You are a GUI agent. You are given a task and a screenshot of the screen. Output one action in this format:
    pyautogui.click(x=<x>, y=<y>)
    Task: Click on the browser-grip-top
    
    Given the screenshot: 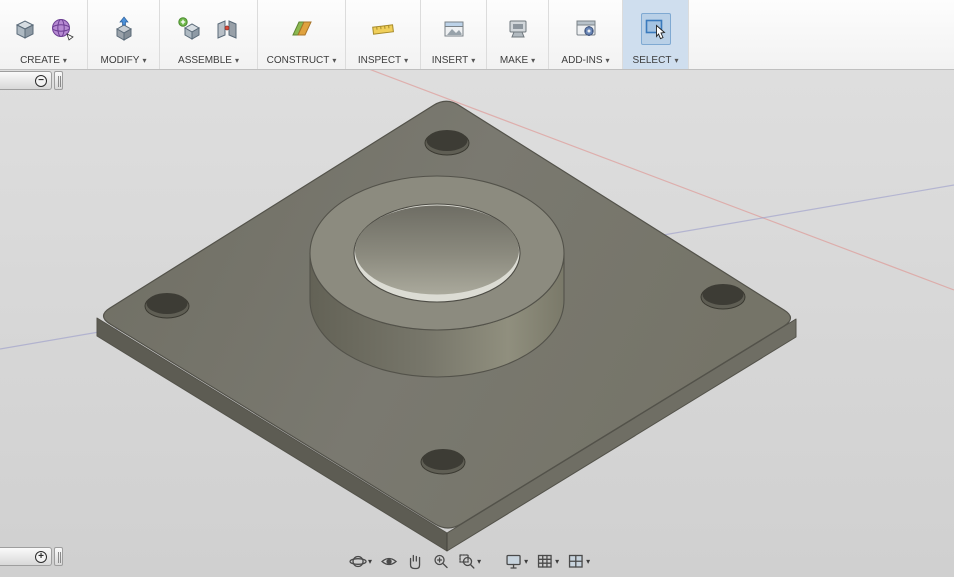 What is the action you would take?
    pyautogui.click(x=58, y=80)
    